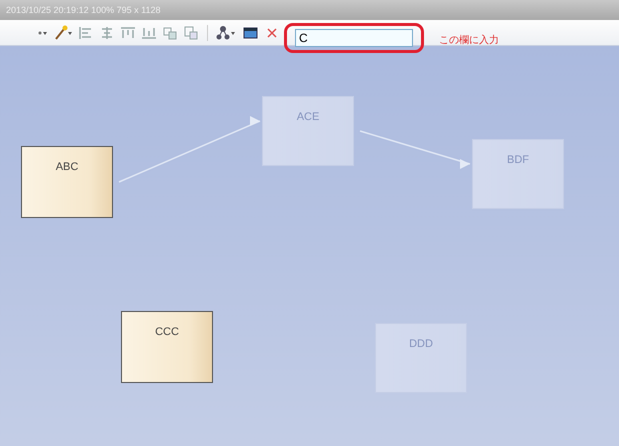 This screenshot has width=619, height=446. I want to click on node-label: ACE, so click(308, 118).